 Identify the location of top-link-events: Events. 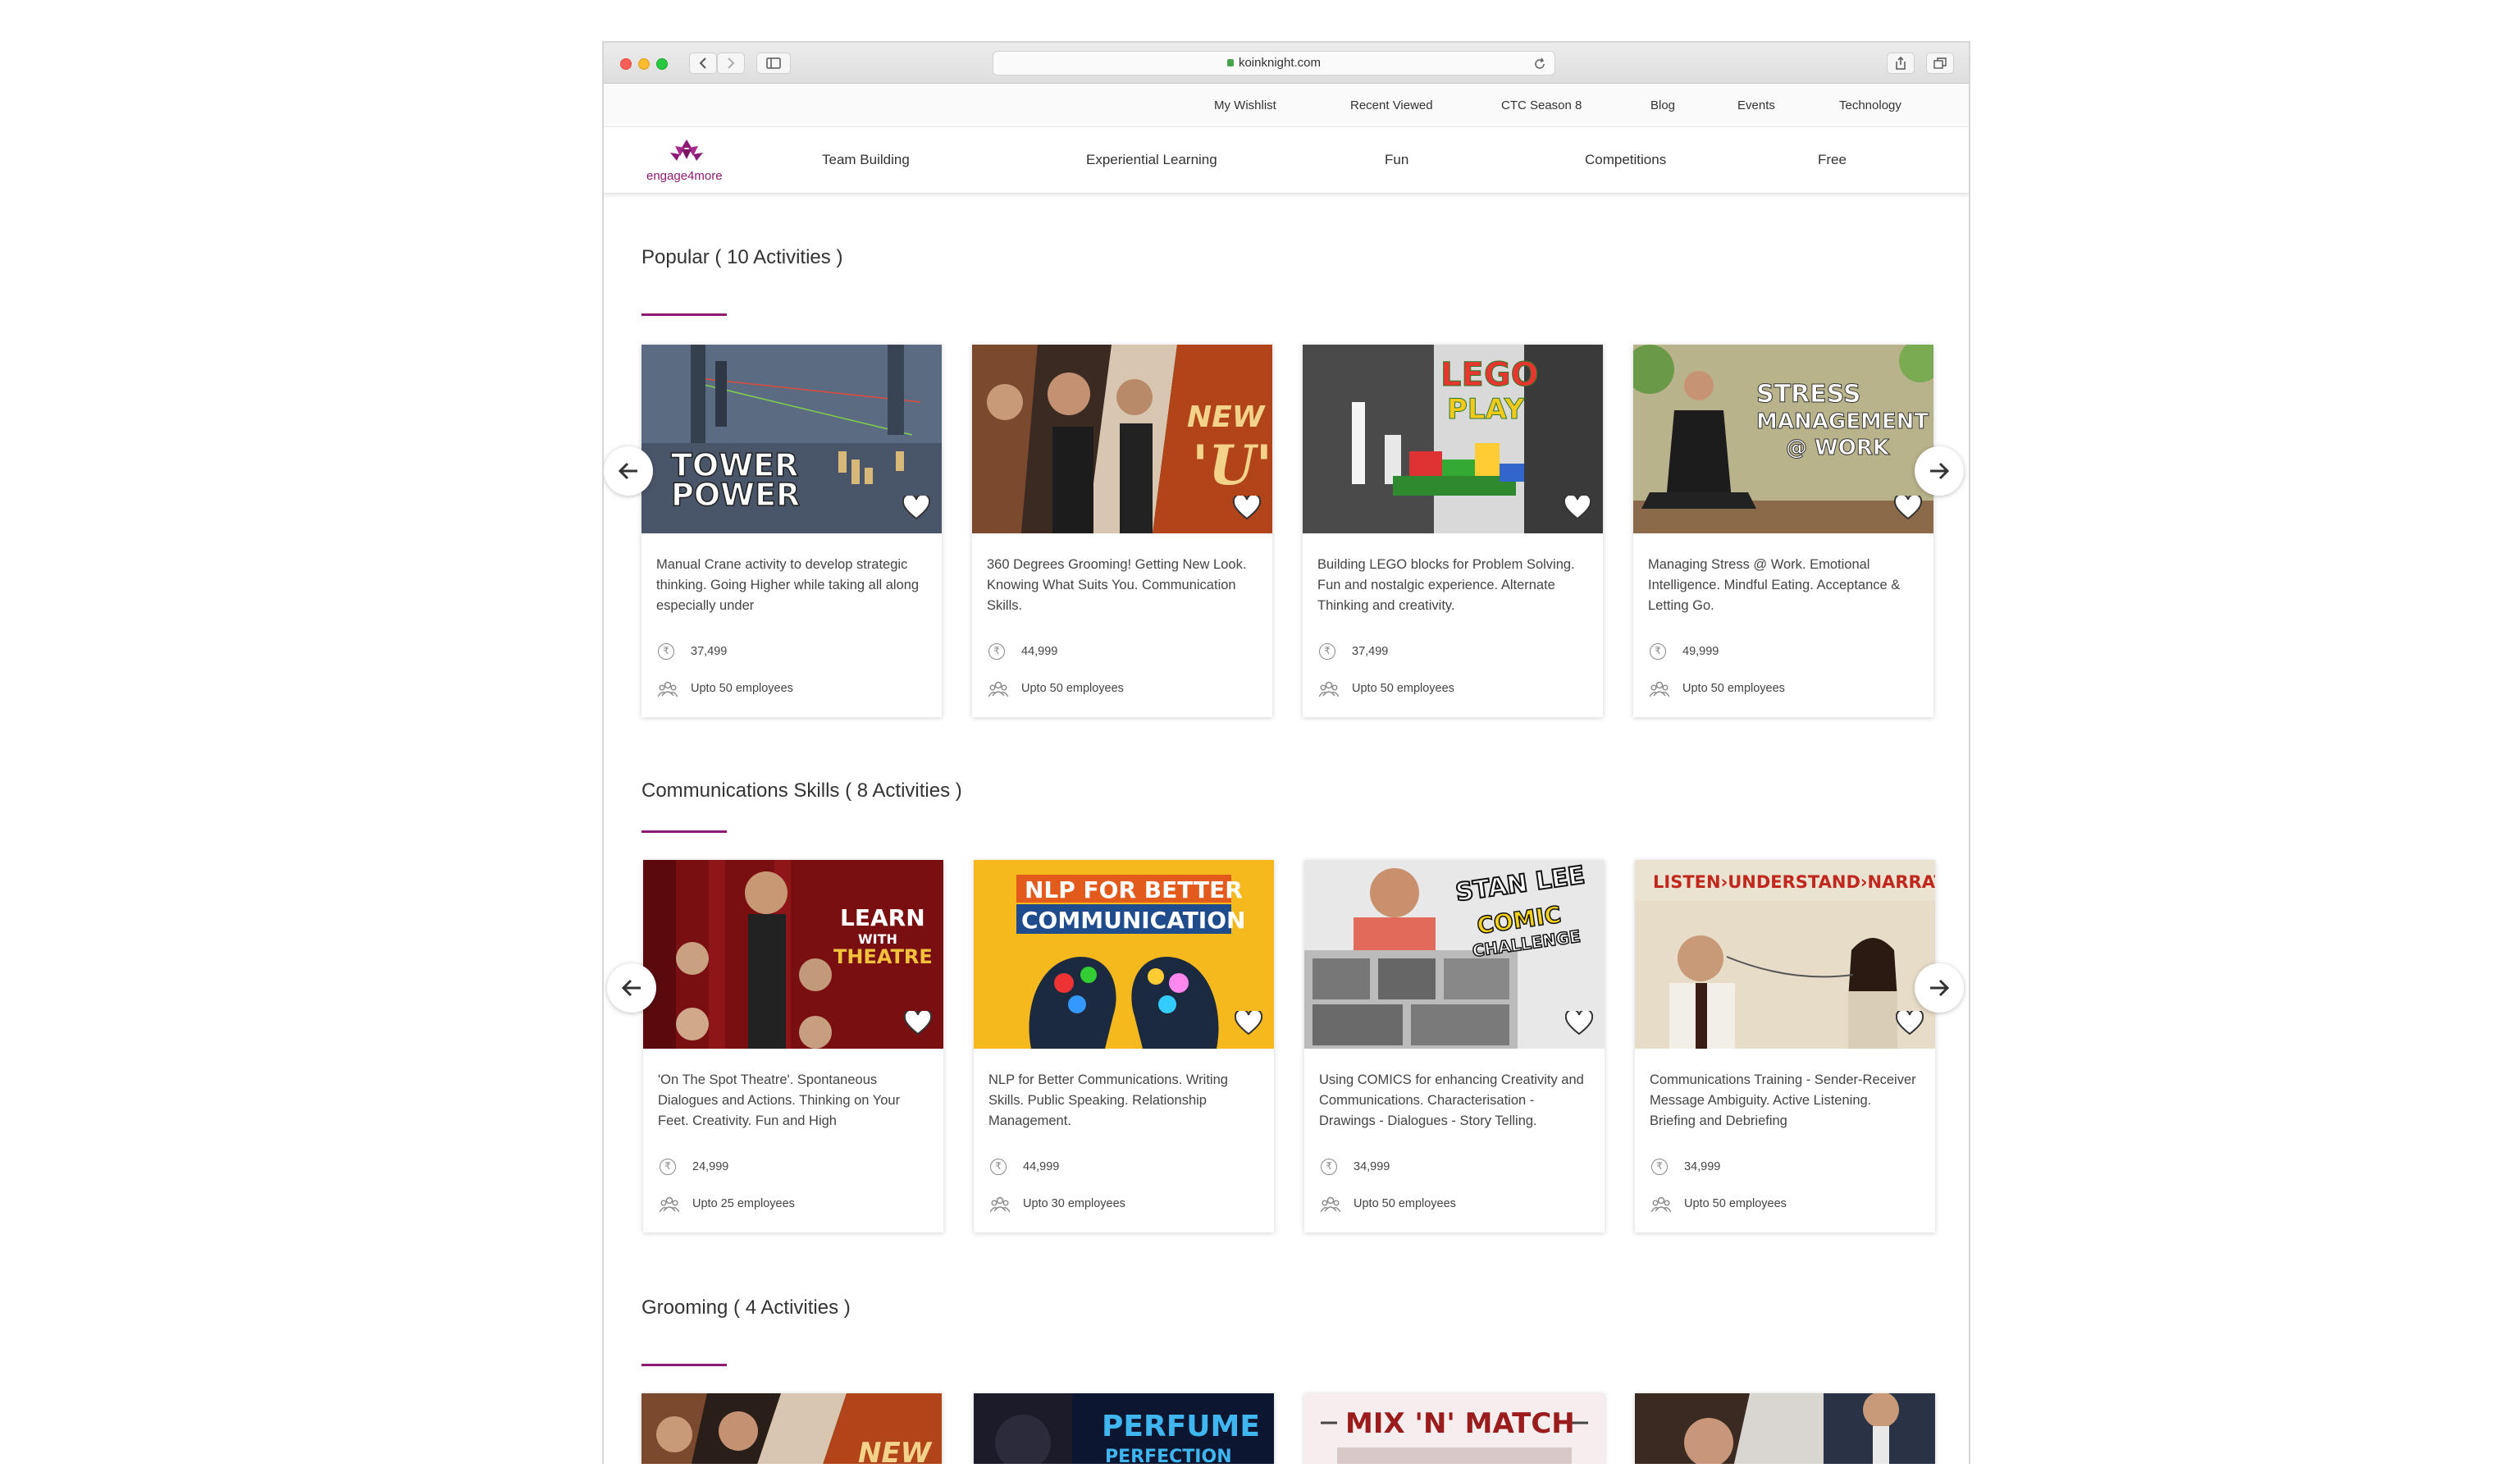
(1756, 105).